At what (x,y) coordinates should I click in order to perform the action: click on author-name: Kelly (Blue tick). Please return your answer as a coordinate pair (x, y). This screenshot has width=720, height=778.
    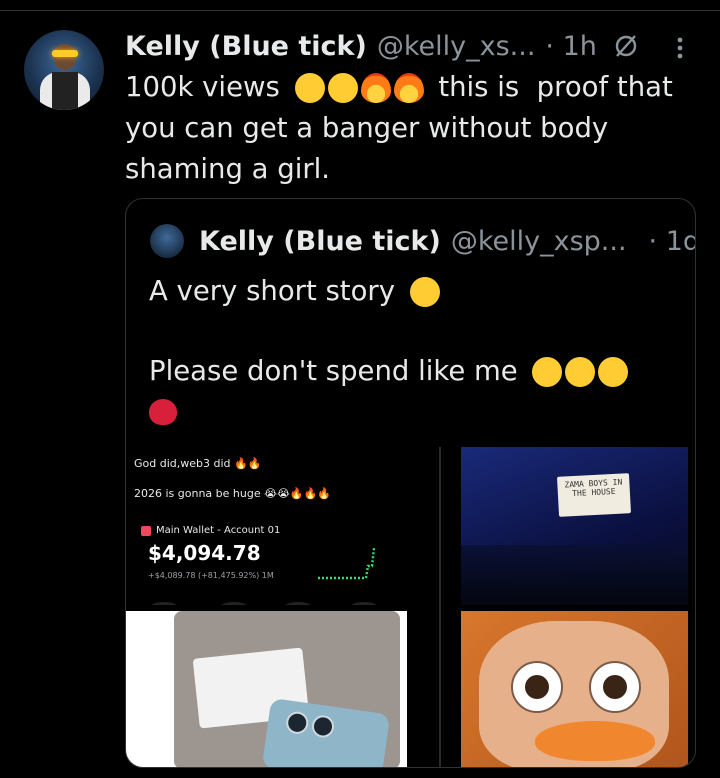
    Looking at the image, I should click on (246, 46).